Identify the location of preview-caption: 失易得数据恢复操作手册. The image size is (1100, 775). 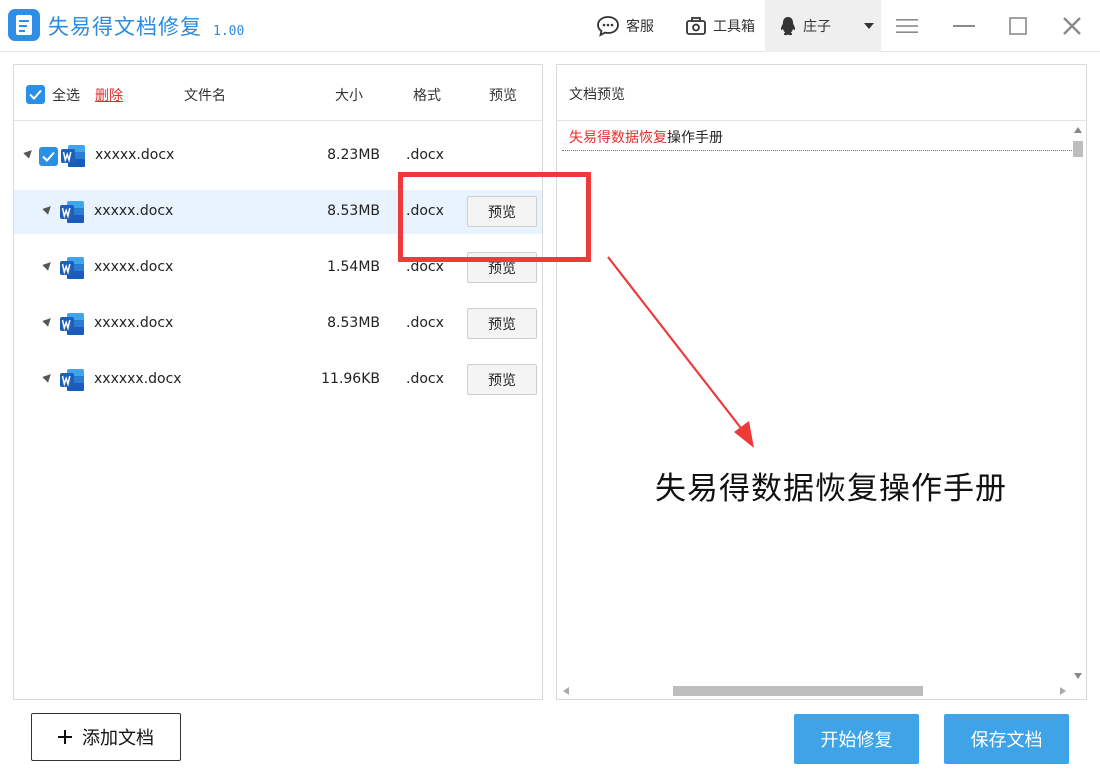
(831, 489).